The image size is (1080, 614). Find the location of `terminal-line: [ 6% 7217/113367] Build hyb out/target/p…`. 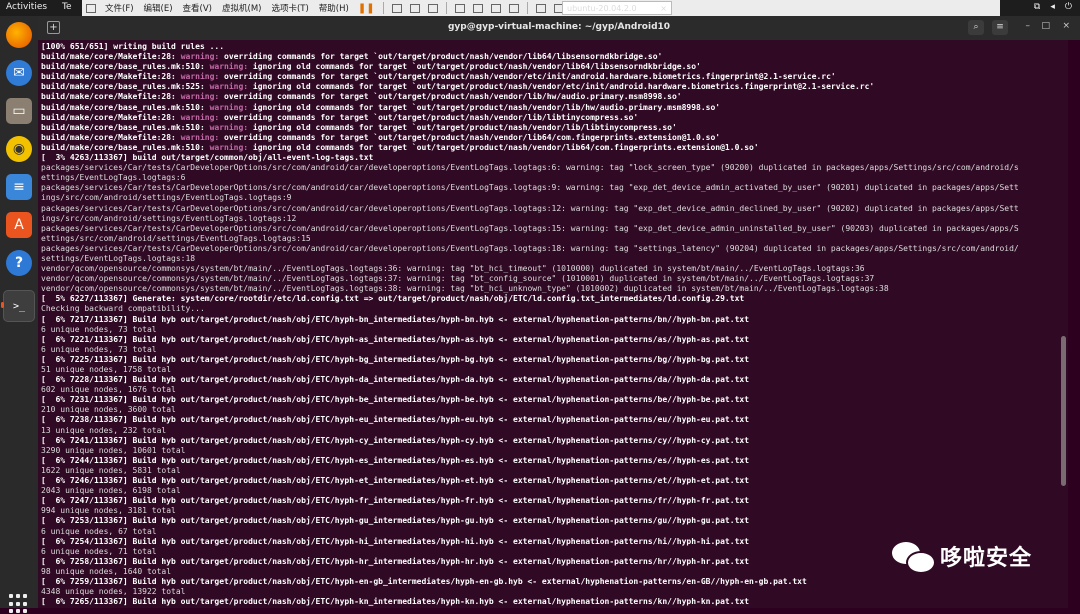

terminal-line: [ 6% 7217/113367] Build hyb out/target/p… is located at coordinates (395, 319).